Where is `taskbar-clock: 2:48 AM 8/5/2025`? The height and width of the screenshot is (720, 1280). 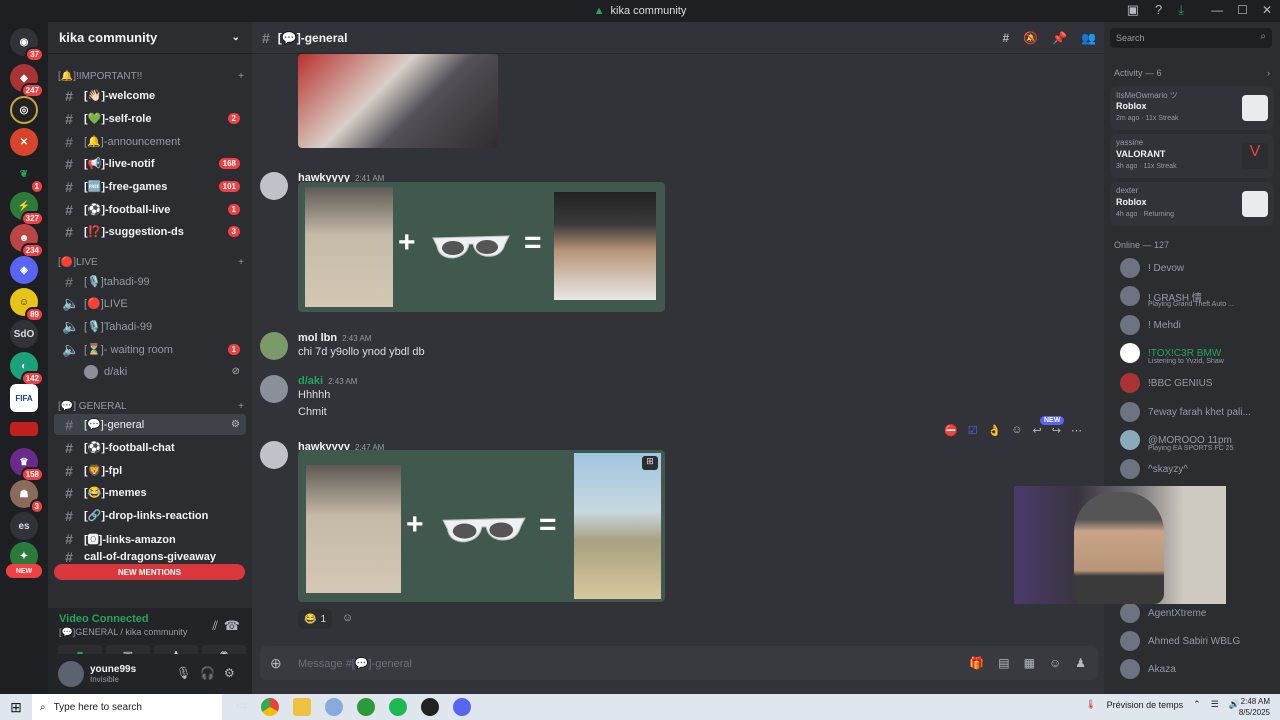 taskbar-clock: 2:48 AM 8/5/2025 is located at coordinates (1254, 707).